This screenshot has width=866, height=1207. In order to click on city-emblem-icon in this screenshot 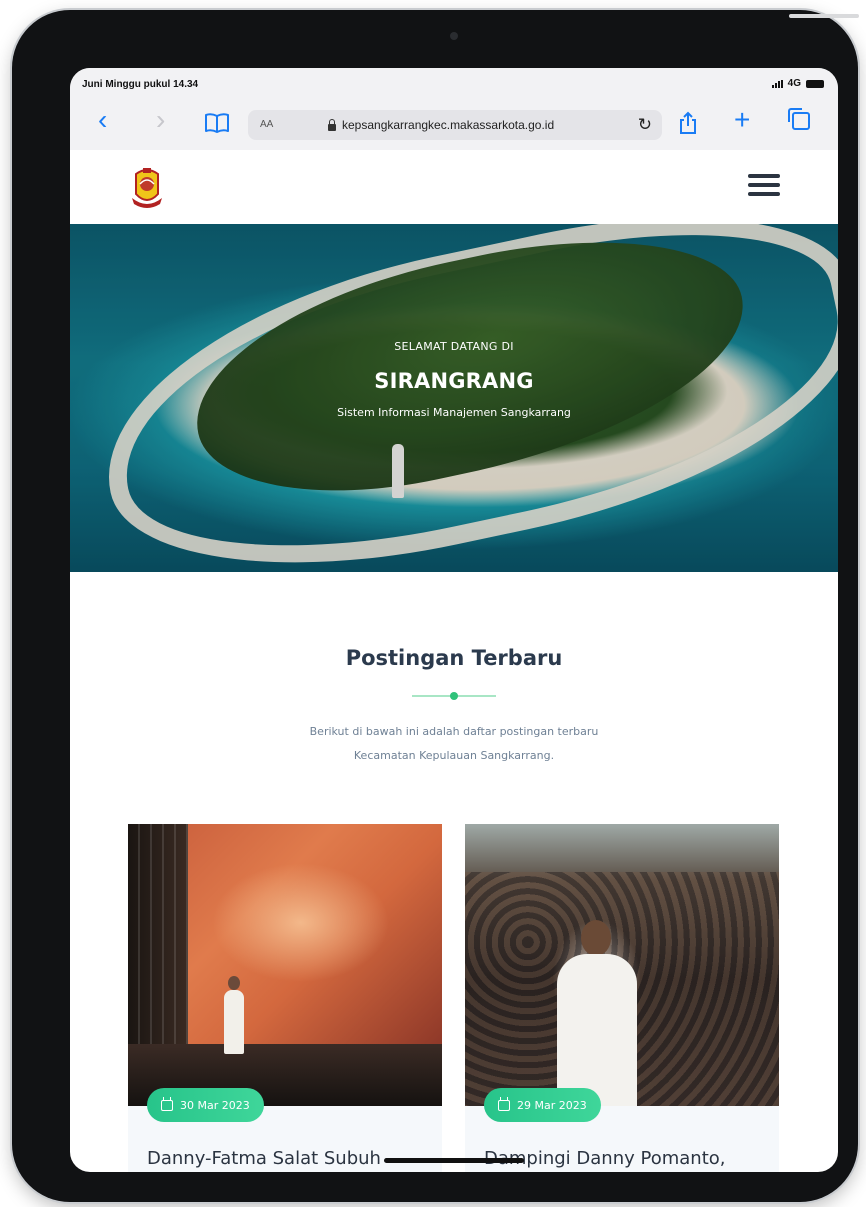, I will do `click(147, 187)`.